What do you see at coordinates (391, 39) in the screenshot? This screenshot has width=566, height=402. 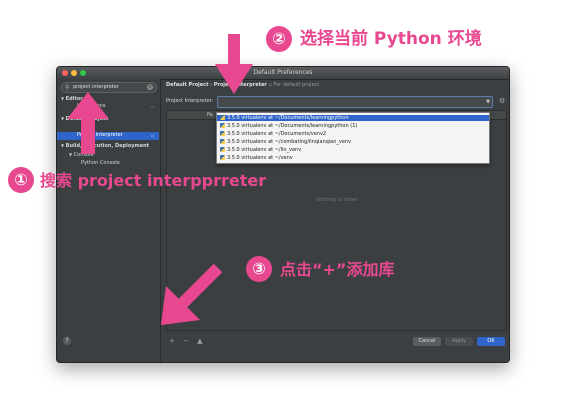 I see `step-2-text: 选择当前 Python 环境` at bounding box center [391, 39].